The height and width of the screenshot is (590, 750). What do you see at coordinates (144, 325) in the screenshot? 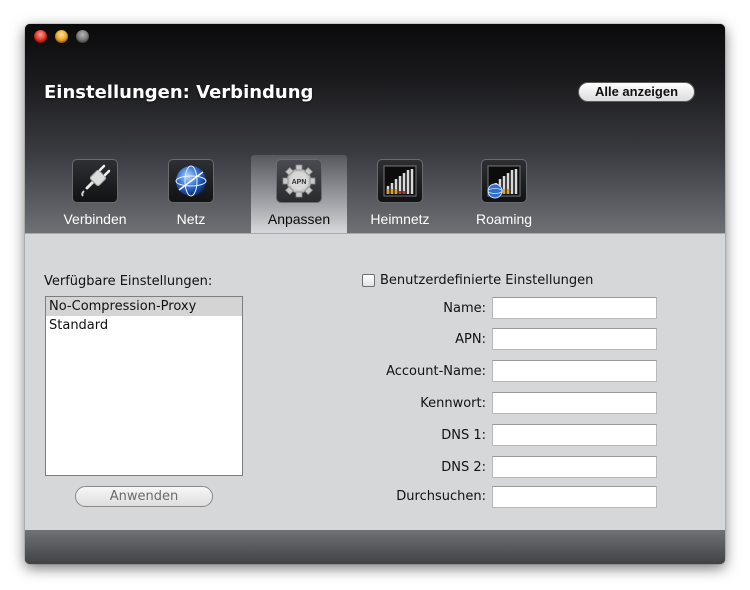
I see `list-item: Standard` at bounding box center [144, 325].